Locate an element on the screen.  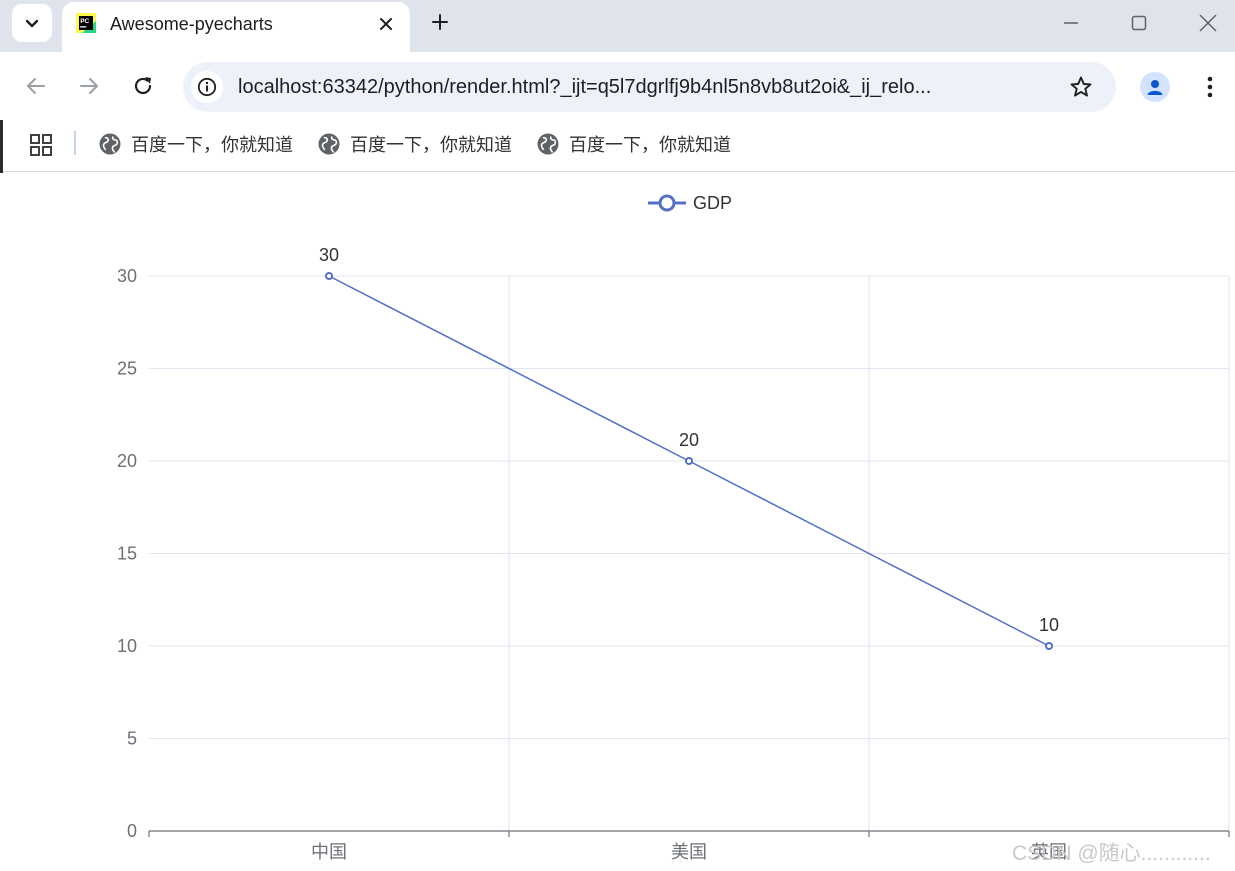
y-tick-label: 20 is located at coordinates (127, 461).